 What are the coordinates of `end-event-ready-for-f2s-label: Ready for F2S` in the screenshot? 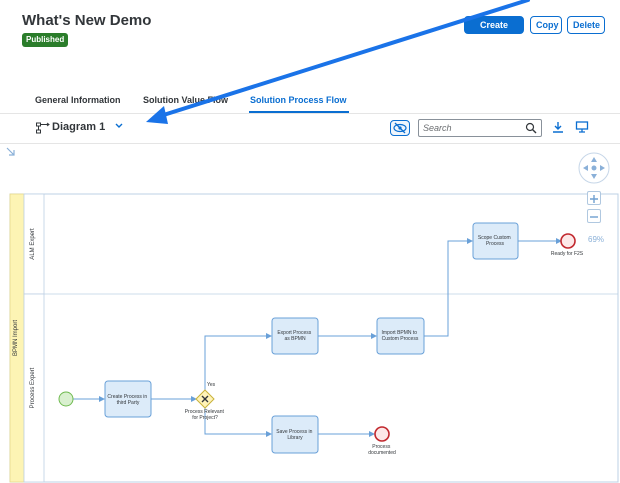 It's located at (567, 254).